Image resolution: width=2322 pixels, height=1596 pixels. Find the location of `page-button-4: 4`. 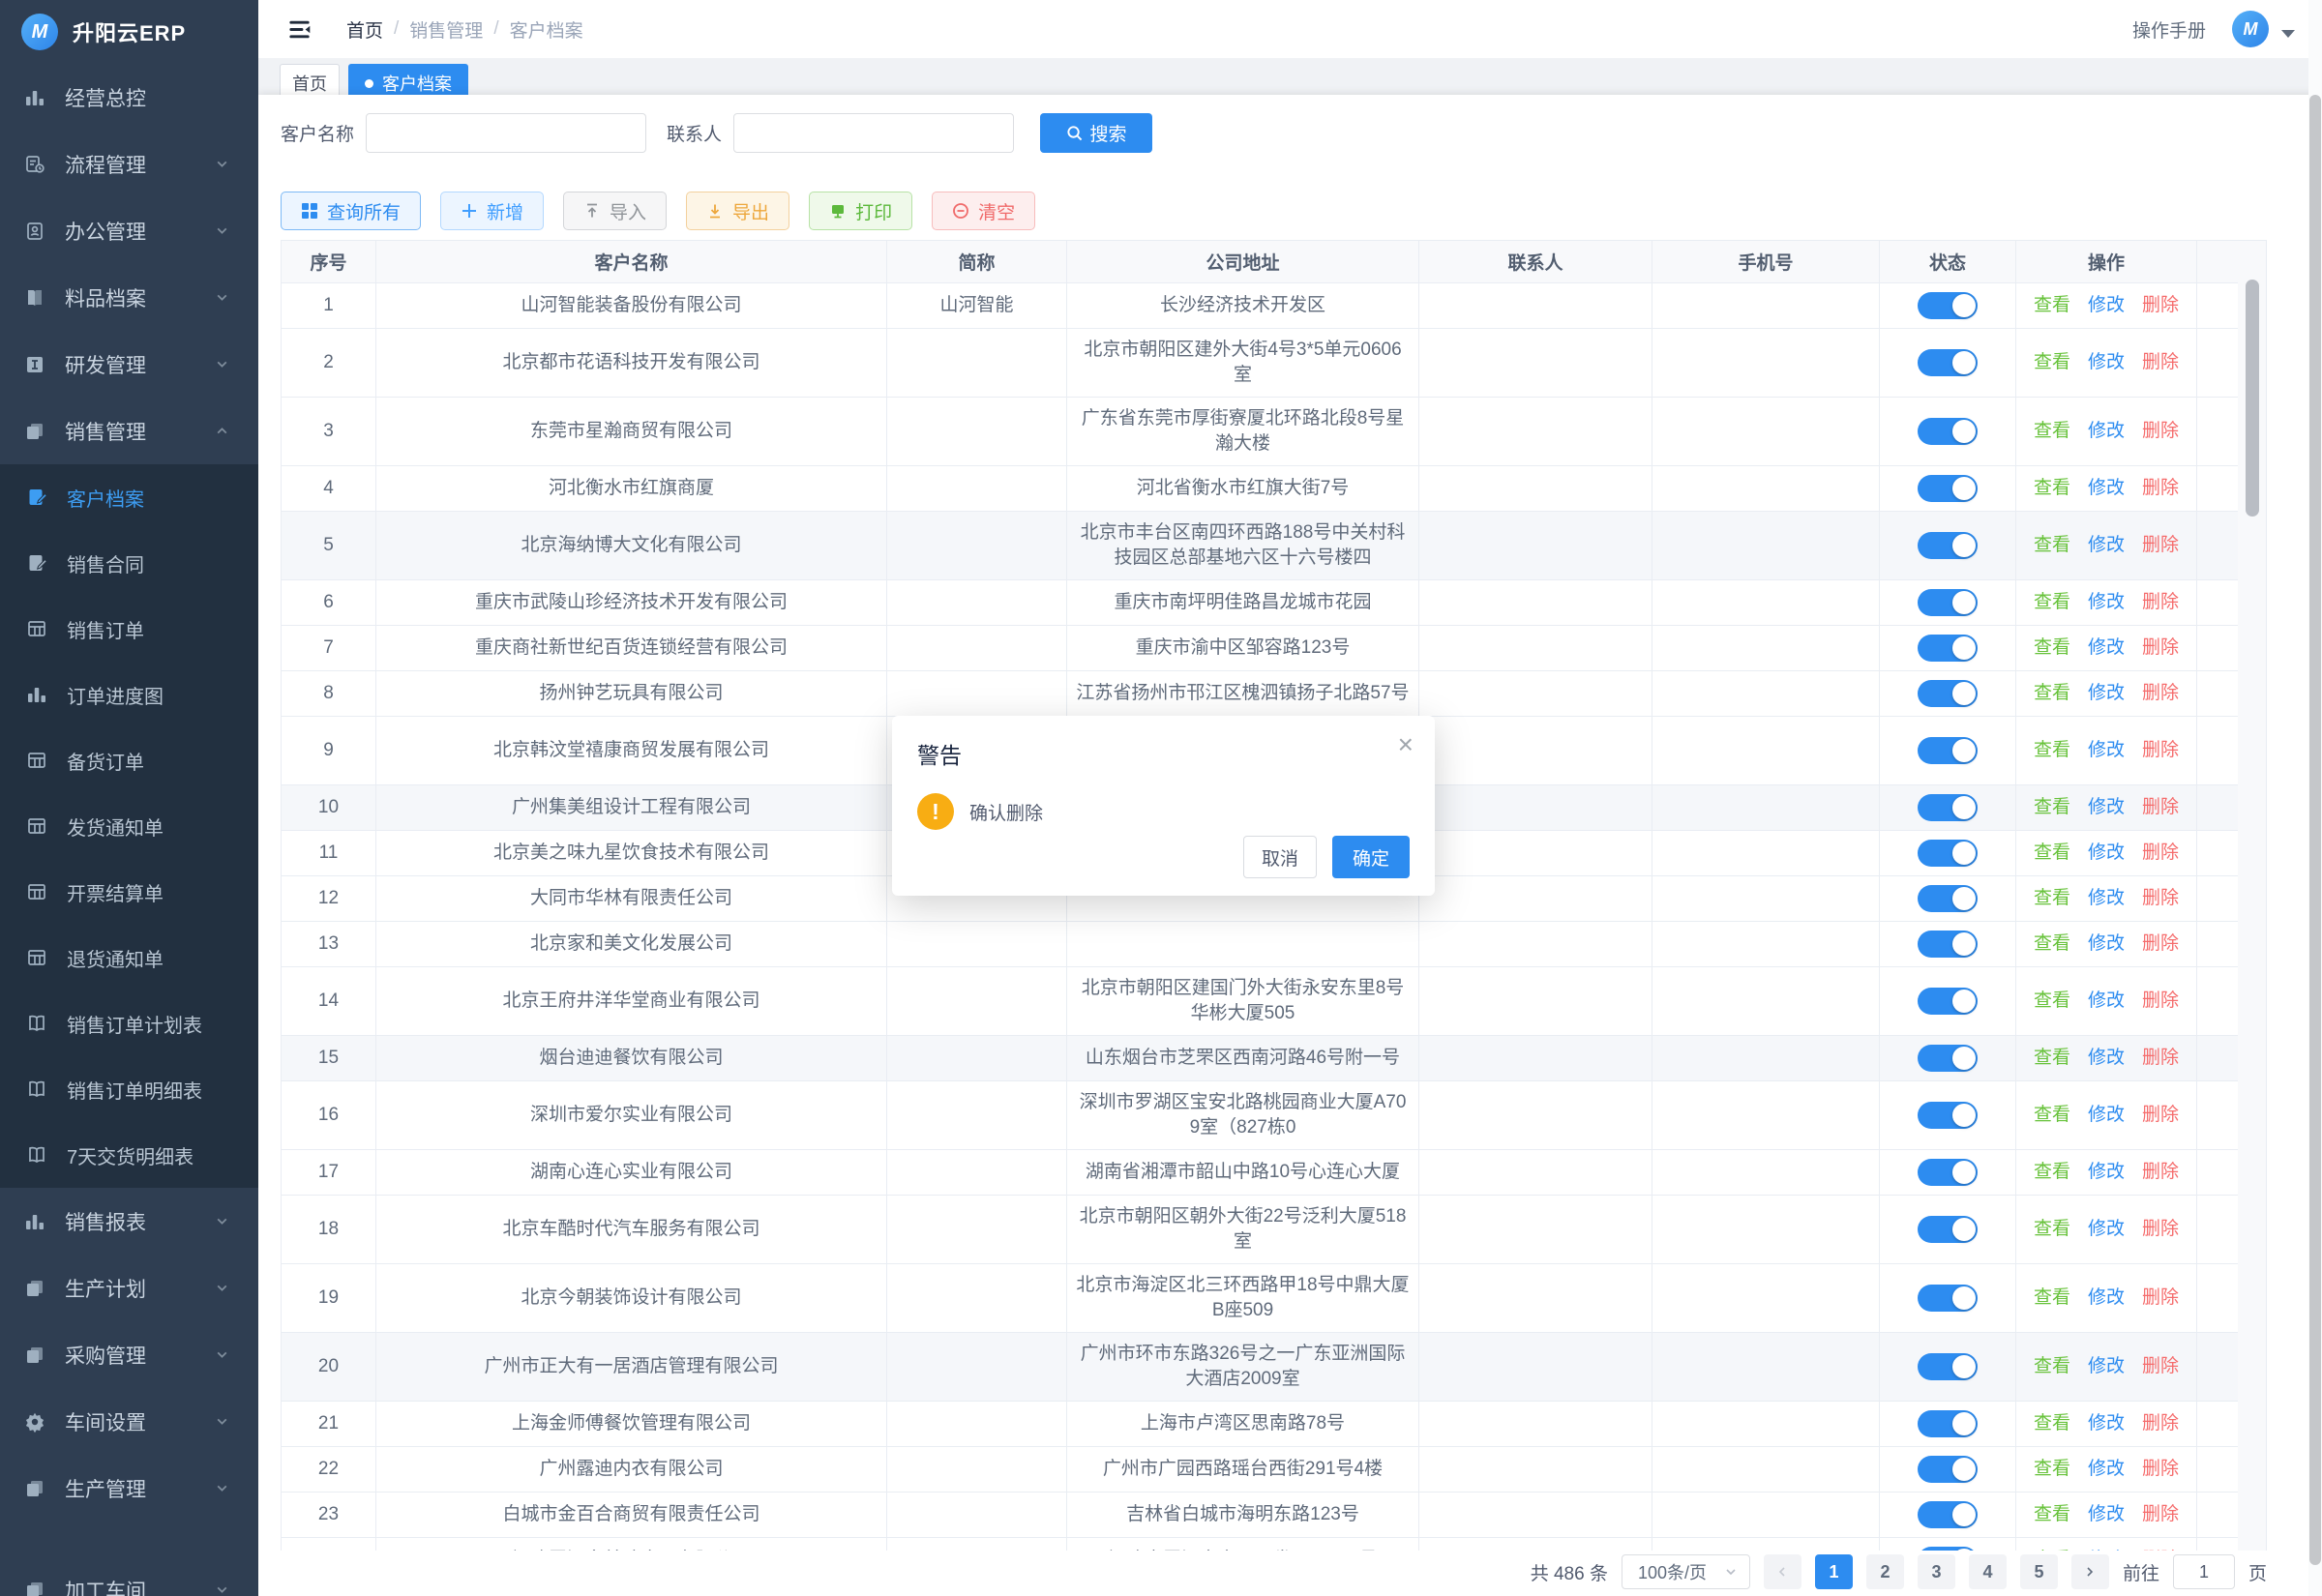

page-button-4: 4 is located at coordinates (1987, 1571).